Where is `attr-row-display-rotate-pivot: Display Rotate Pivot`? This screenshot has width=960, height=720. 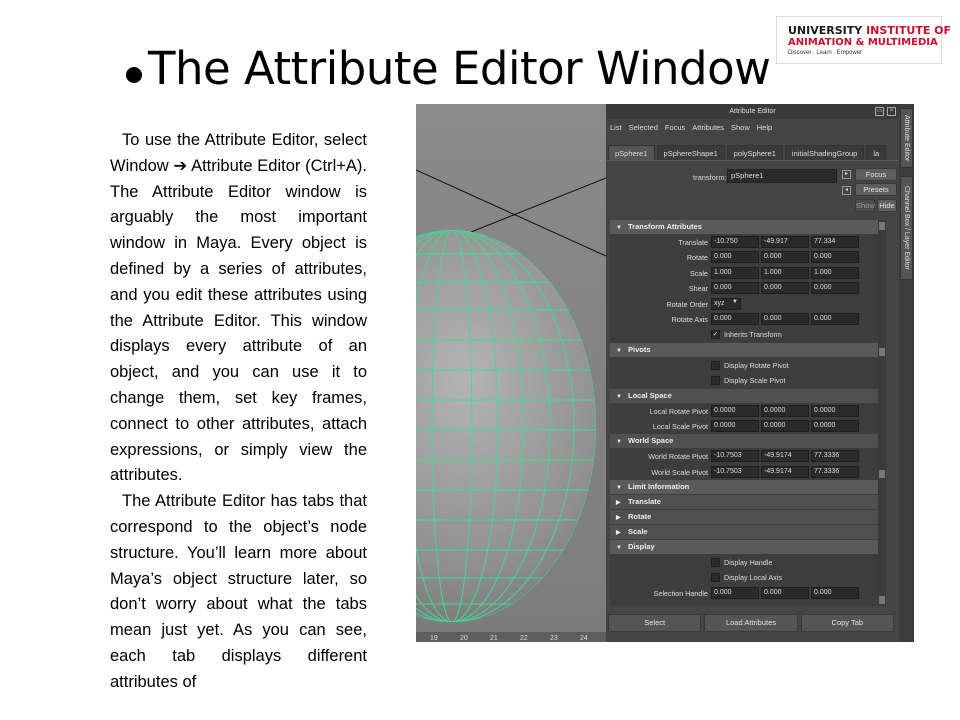 attr-row-display-rotate-pivot: Display Rotate Pivot is located at coordinates (744, 365).